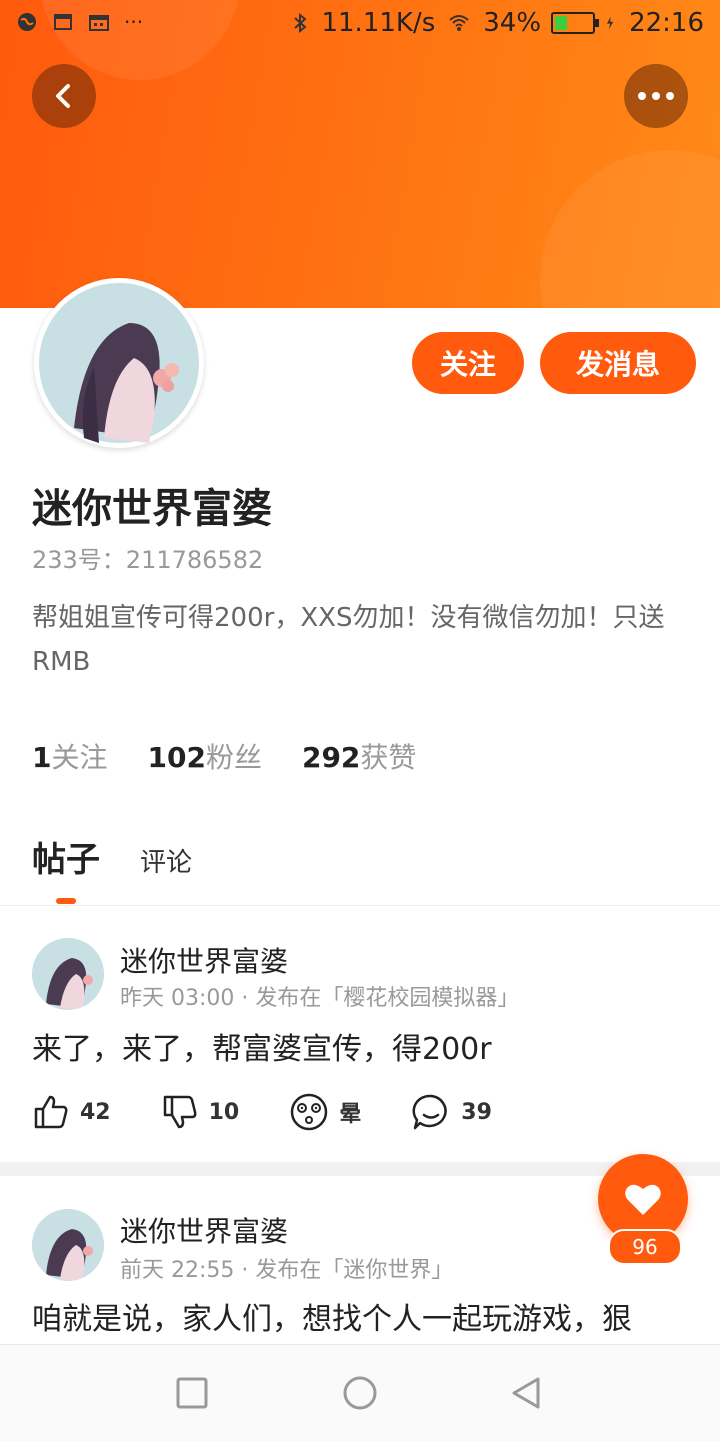  I want to click on comment-bubble-icon, so click(430, 1112).